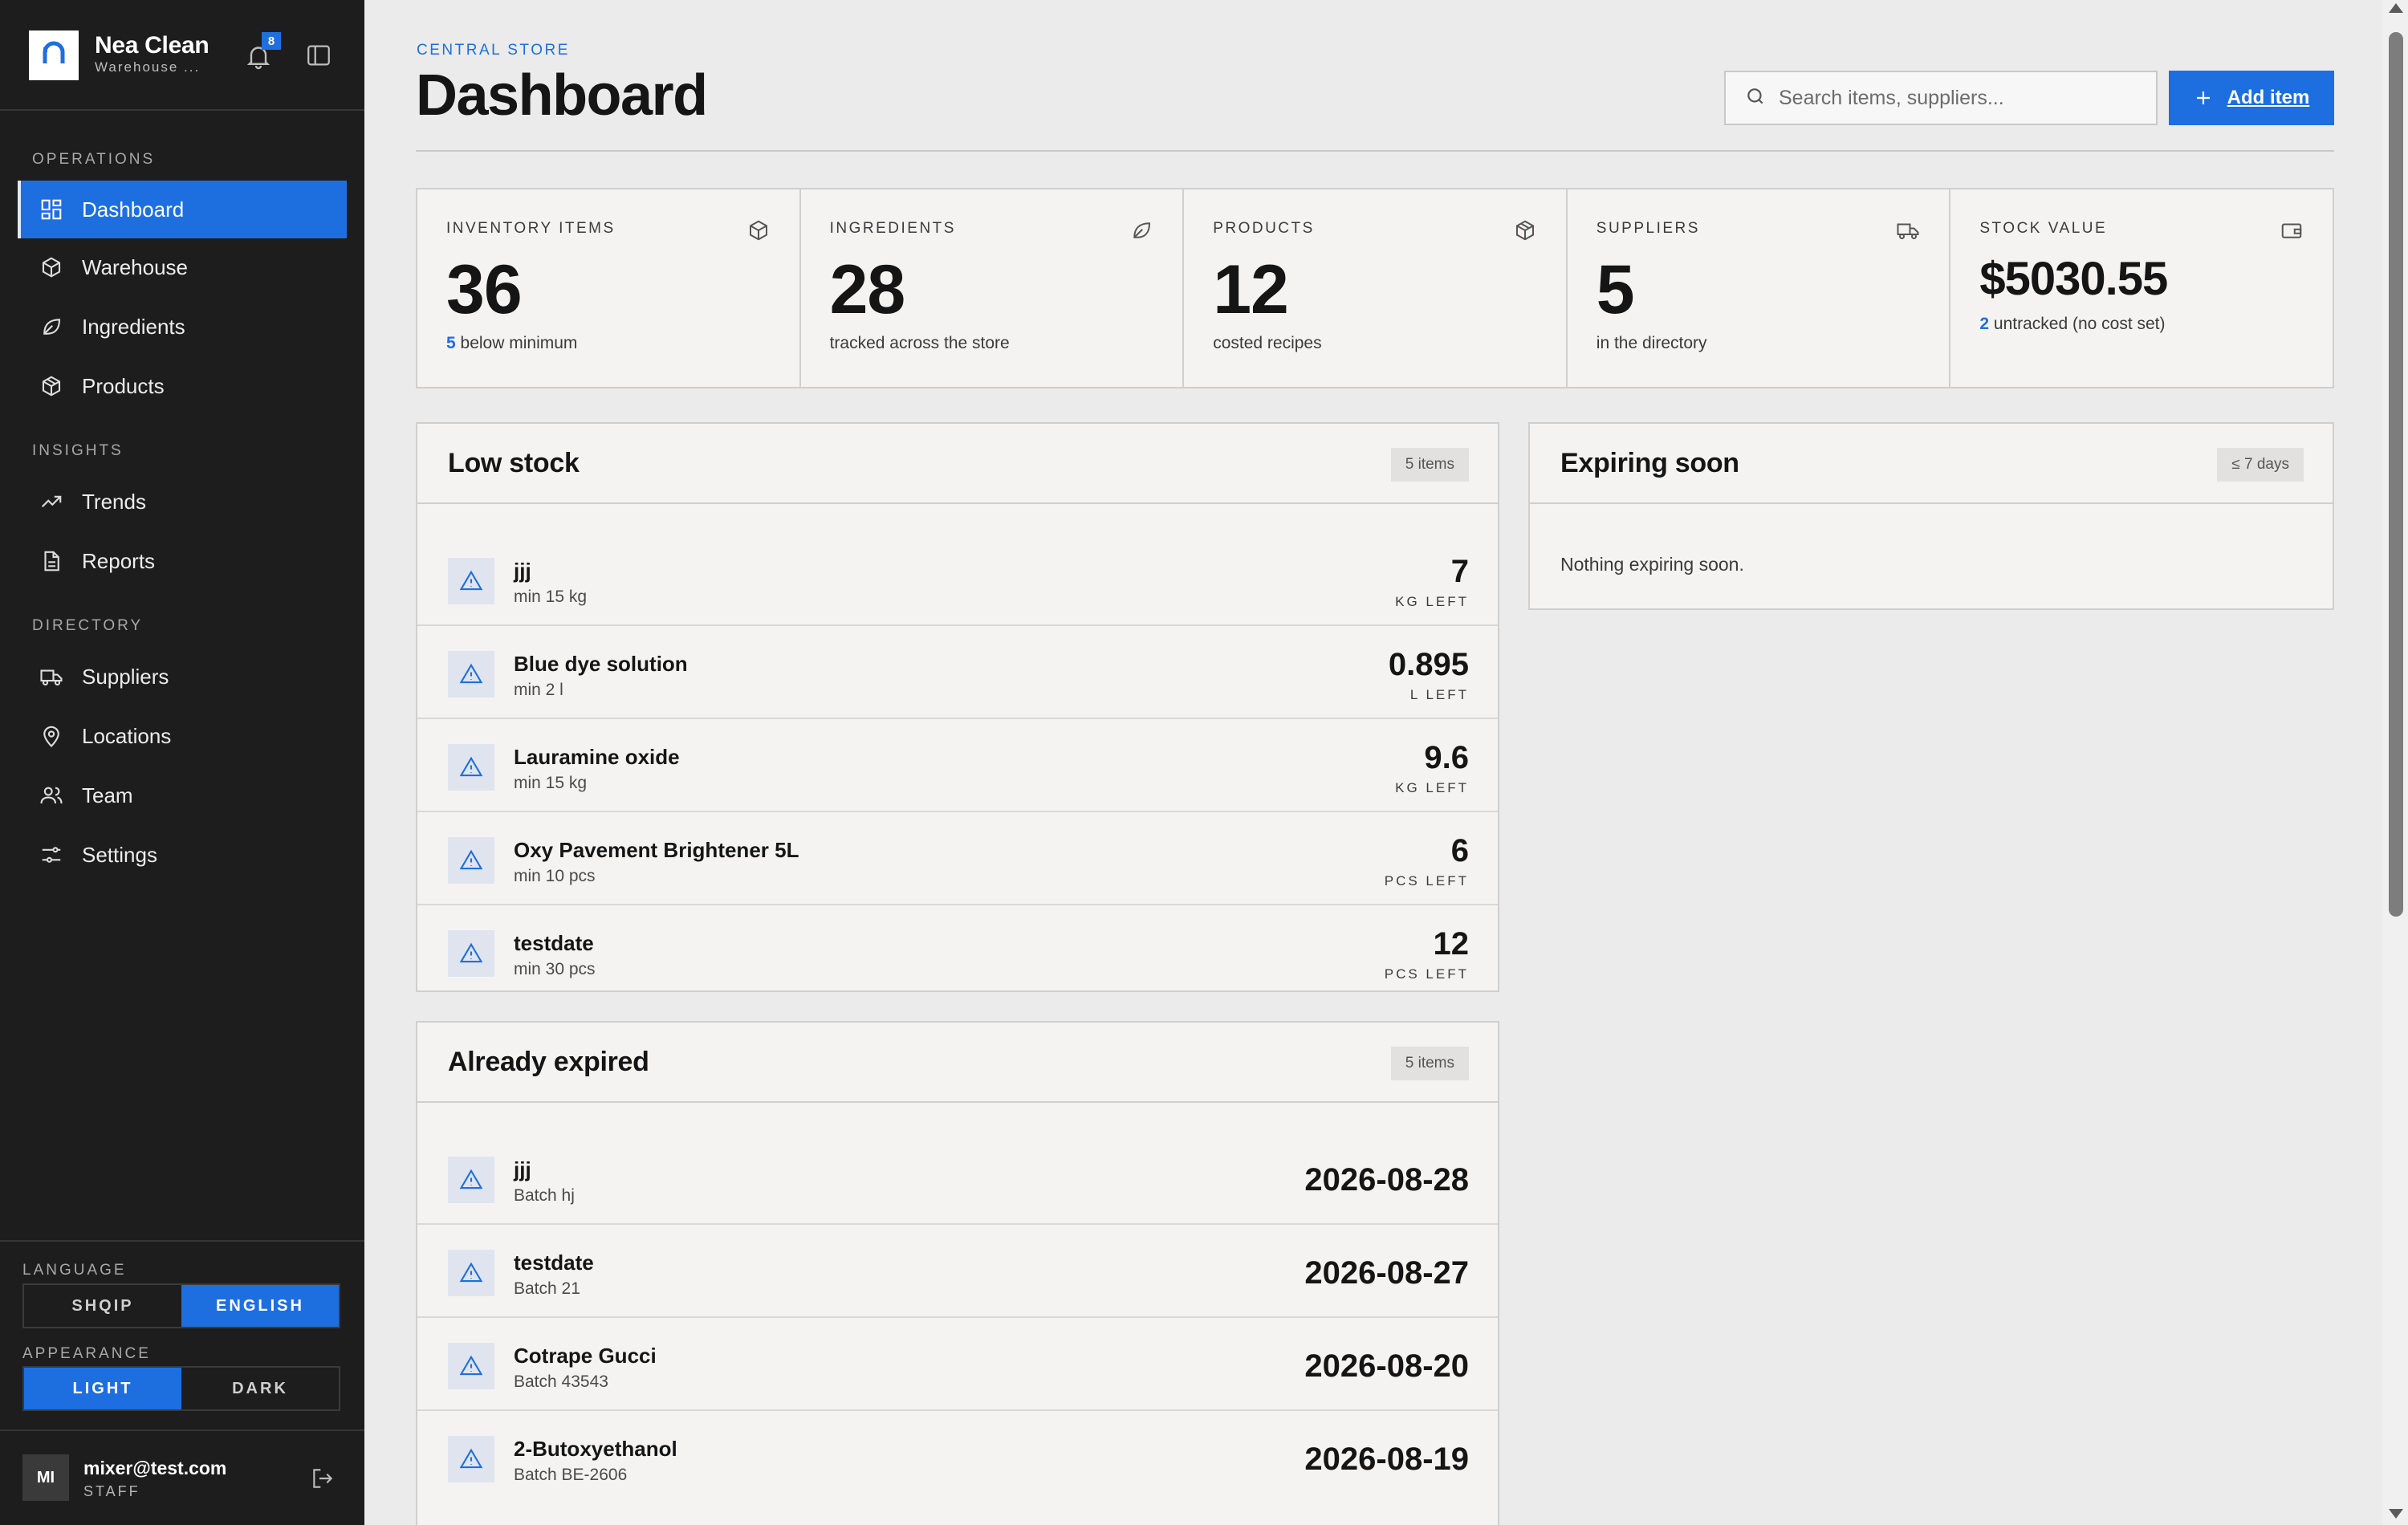  What do you see at coordinates (1386, 1366) in the screenshot?
I see `expiry-date: 2026-08-20` at bounding box center [1386, 1366].